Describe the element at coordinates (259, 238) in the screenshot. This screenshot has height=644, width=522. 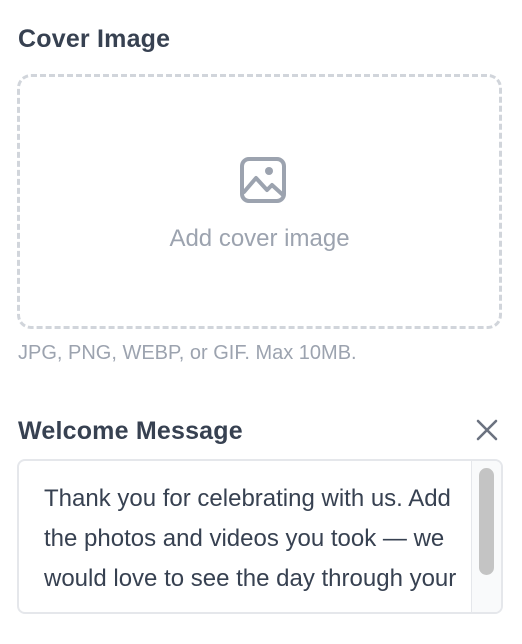
I see `dropzone-label: Add cover image` at that location.